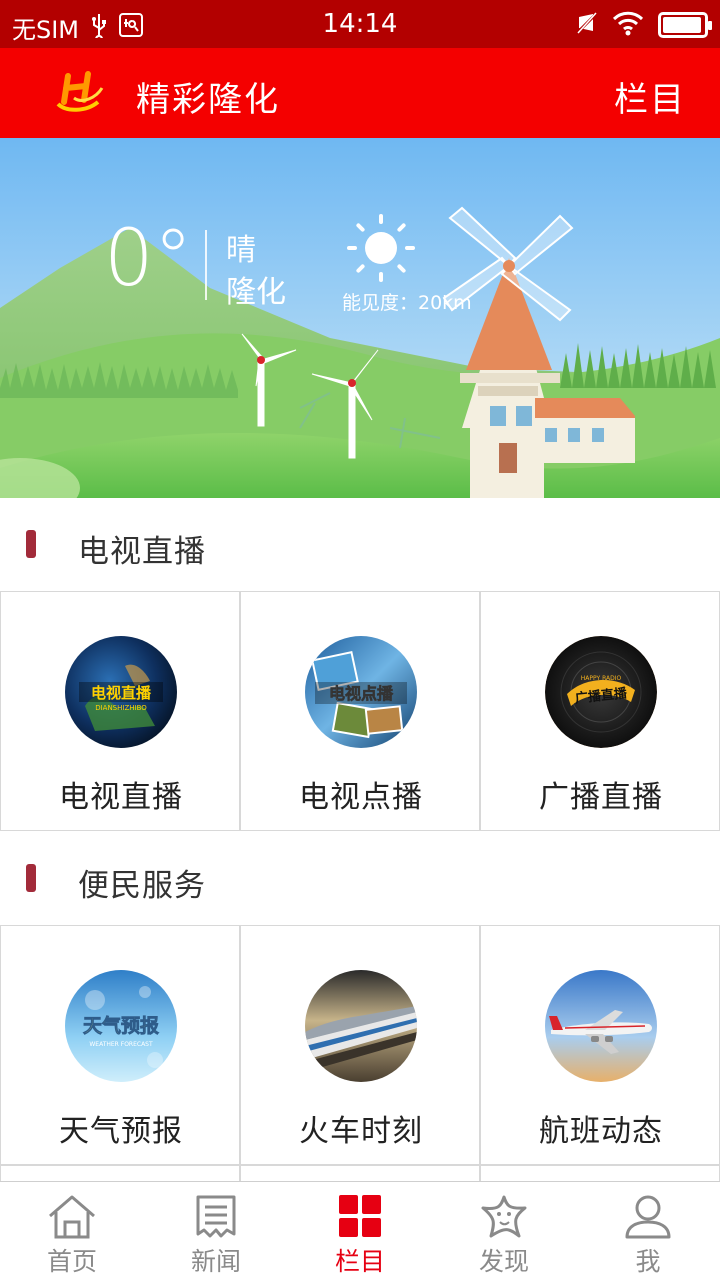  I want to click on temperature-value: 0°, so click(148, 259).